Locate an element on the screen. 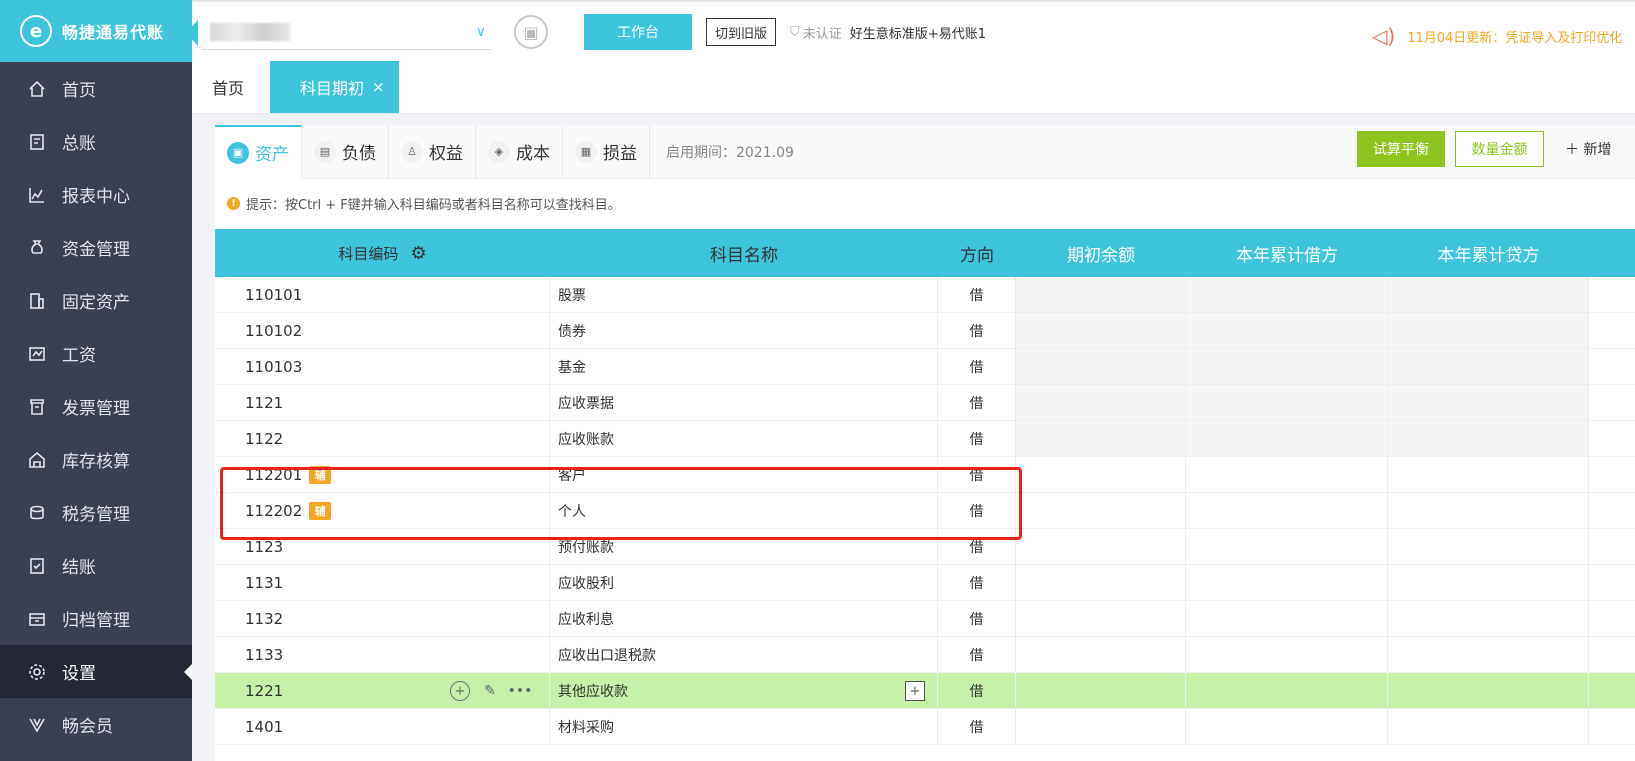  tab-home: 首页 is located at coordinates (228, 87).